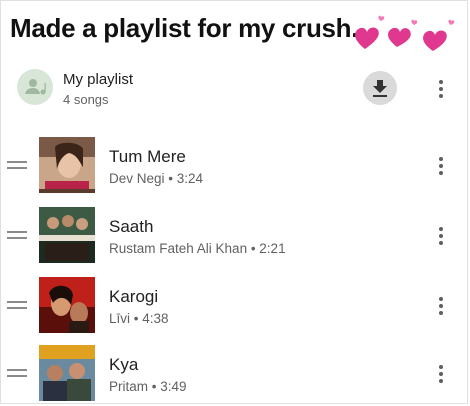  What do you see at coordinates (197, 248) in the screenshot?
I see `song-artist-duration: Rustam Fateh Ali Khan • 2:21` at bounding box center [197, 248].